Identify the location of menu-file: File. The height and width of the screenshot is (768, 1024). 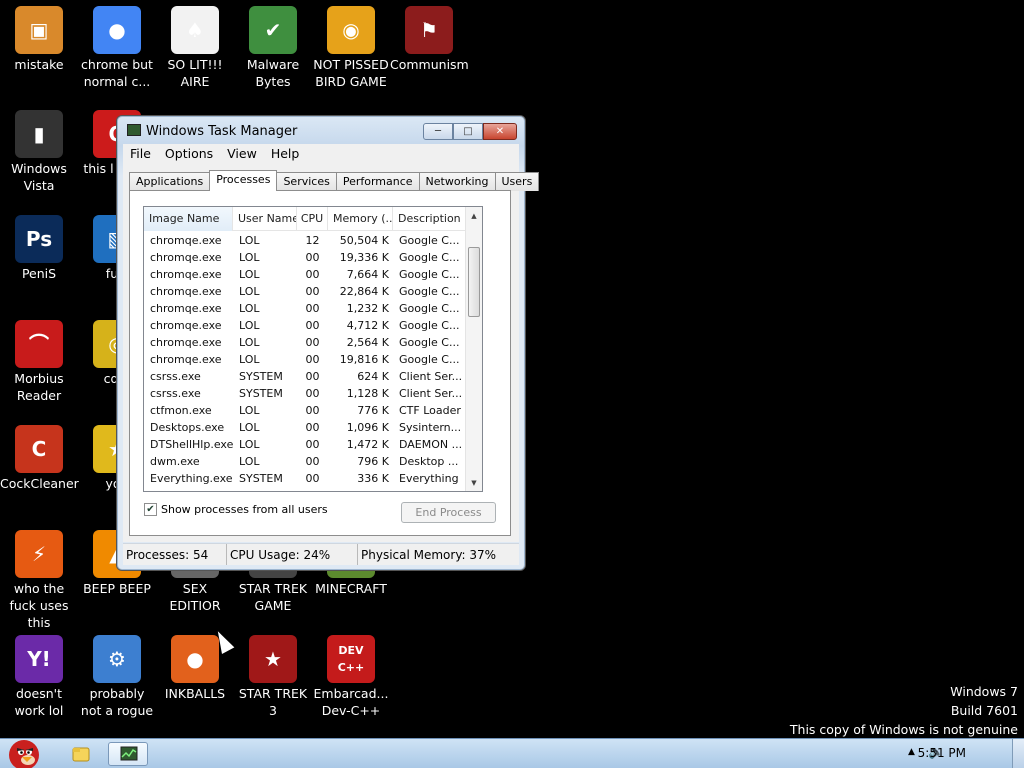
(140, 152).